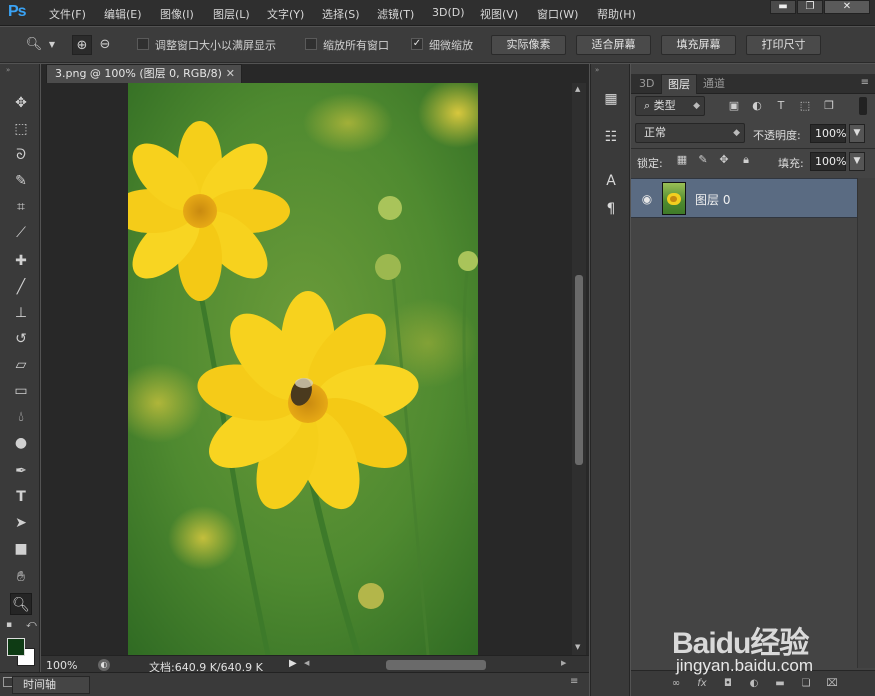 The width and height of the screenshot is (875, 696). What do you see at coordinates (863, 106) in the screenshot?
I see `filter-toggle` at bounding box center [863, 106].